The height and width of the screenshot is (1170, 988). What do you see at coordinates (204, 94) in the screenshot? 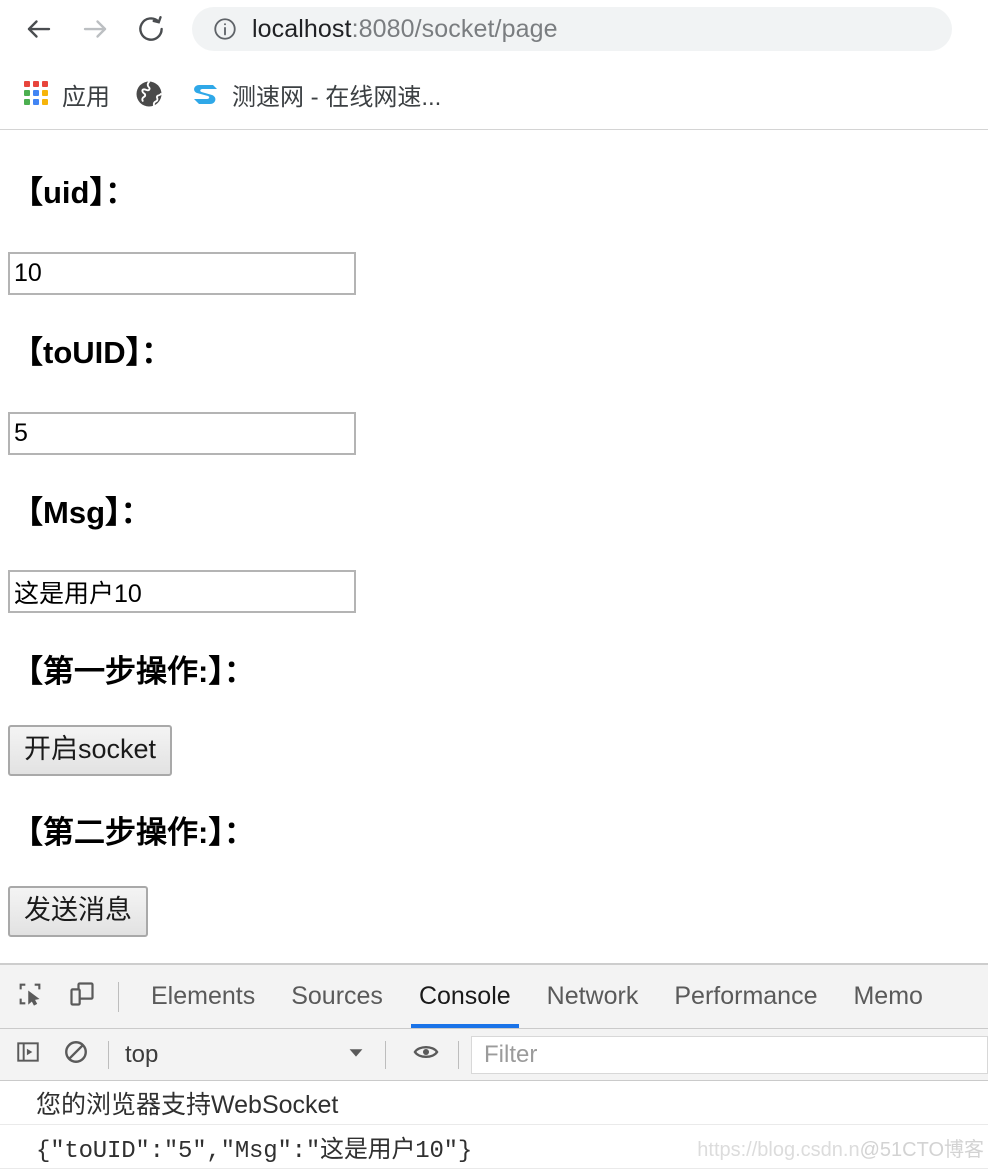
I see `speedtest-s-logo-icon` at bounding box center [204, 94].